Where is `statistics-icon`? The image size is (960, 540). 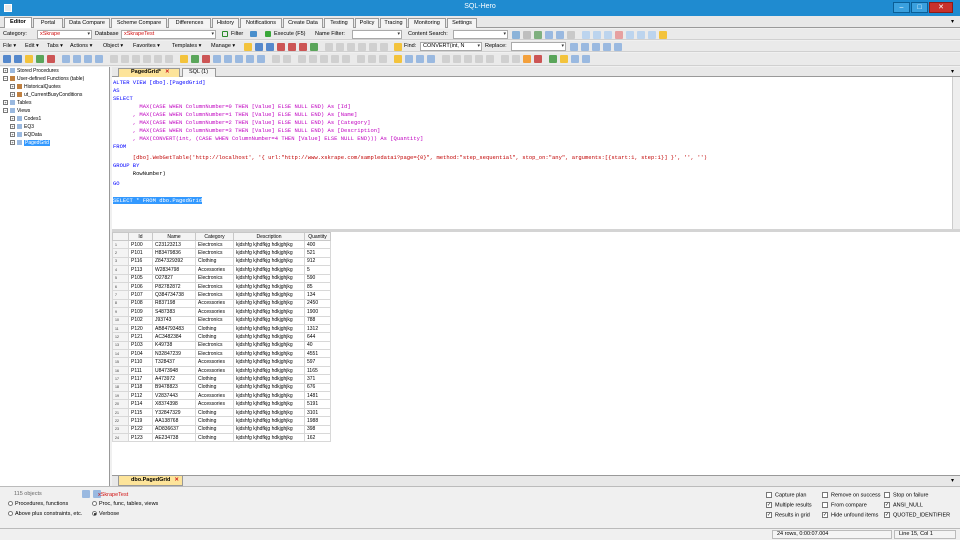 statistics-icon is located at coordinates (346, 59).